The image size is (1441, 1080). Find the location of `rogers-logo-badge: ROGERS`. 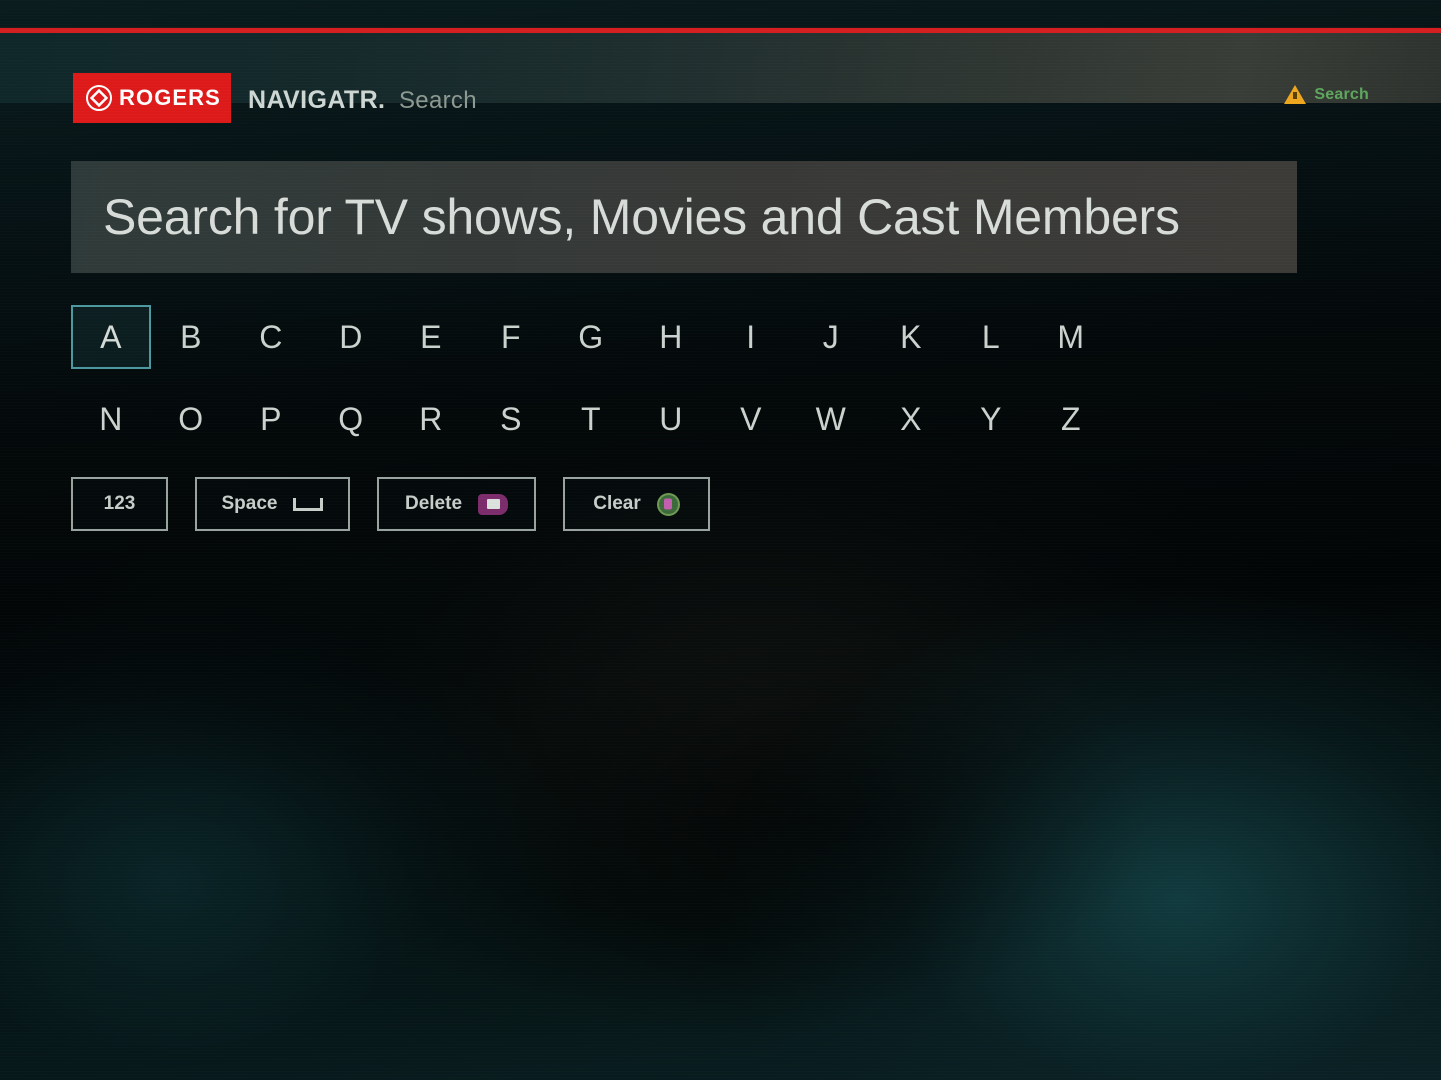

rogers-logo-badge: ROGERS is located at coordinates (152, 98).